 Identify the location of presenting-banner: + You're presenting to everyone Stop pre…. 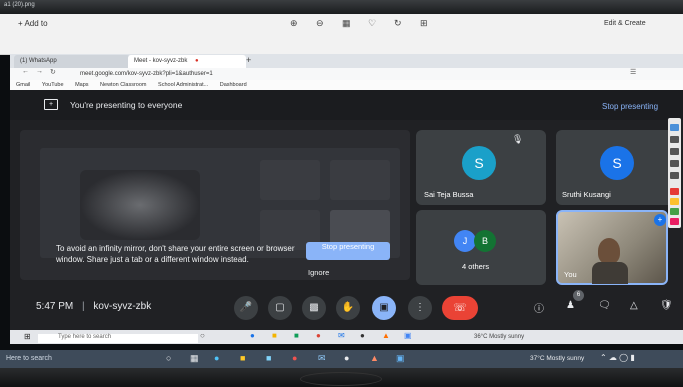
(346, 105).